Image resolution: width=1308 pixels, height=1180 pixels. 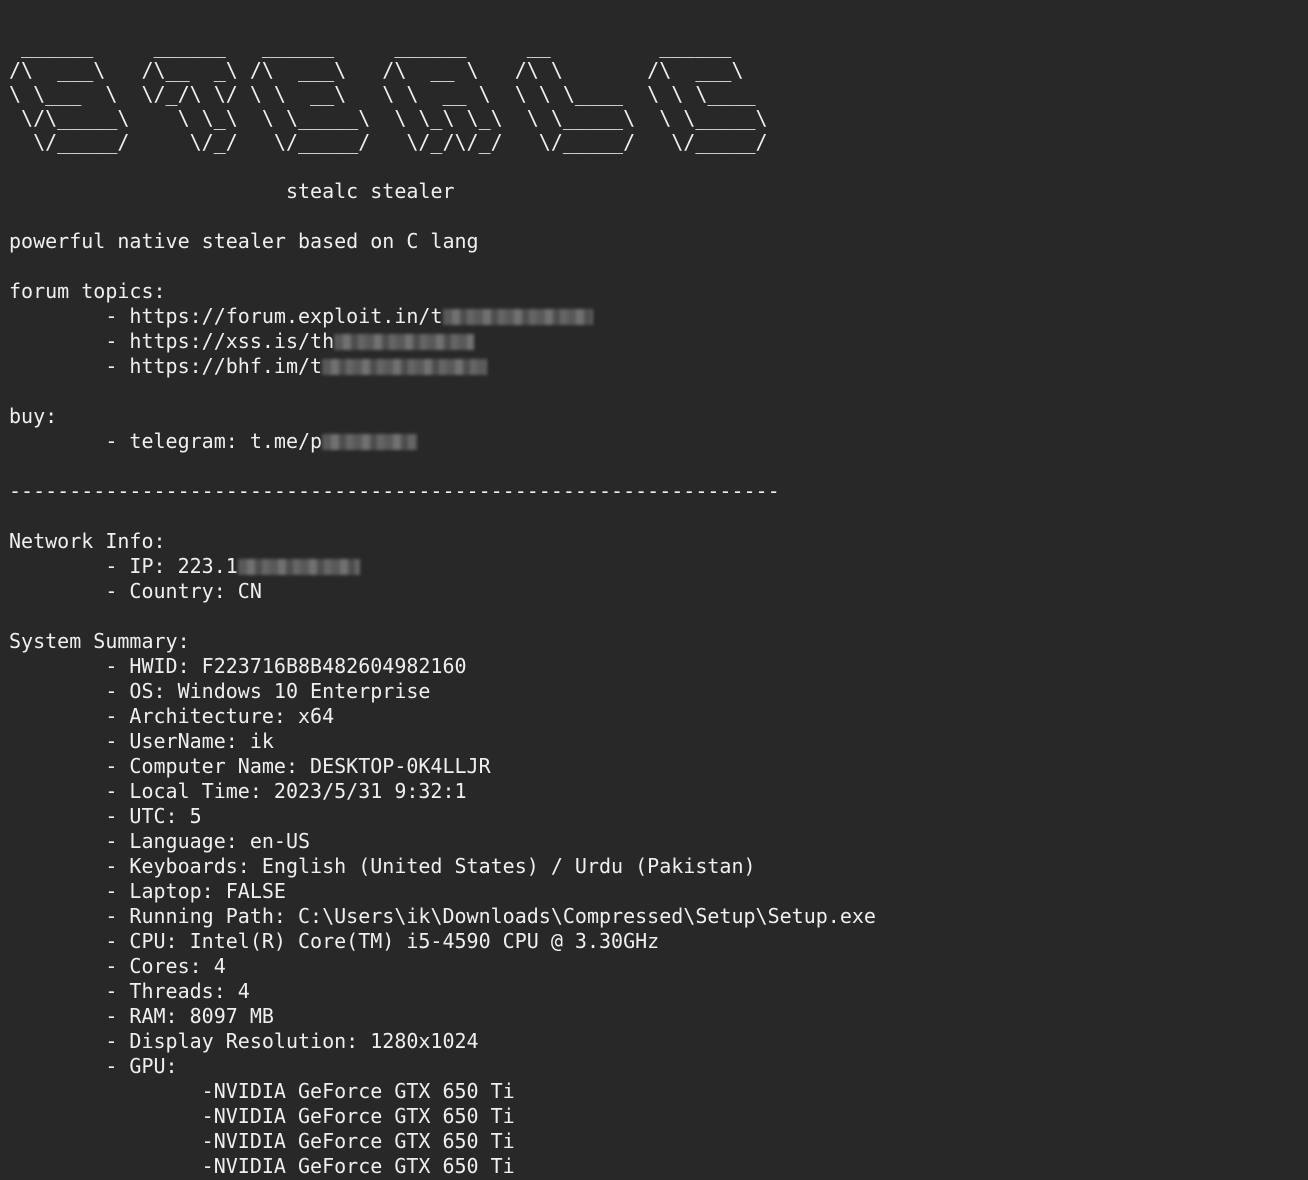 What do you see at coordinates (141, 1066) in the screenshot?
I see `system-item: - GPU:` at bounding box center [141, 1066].